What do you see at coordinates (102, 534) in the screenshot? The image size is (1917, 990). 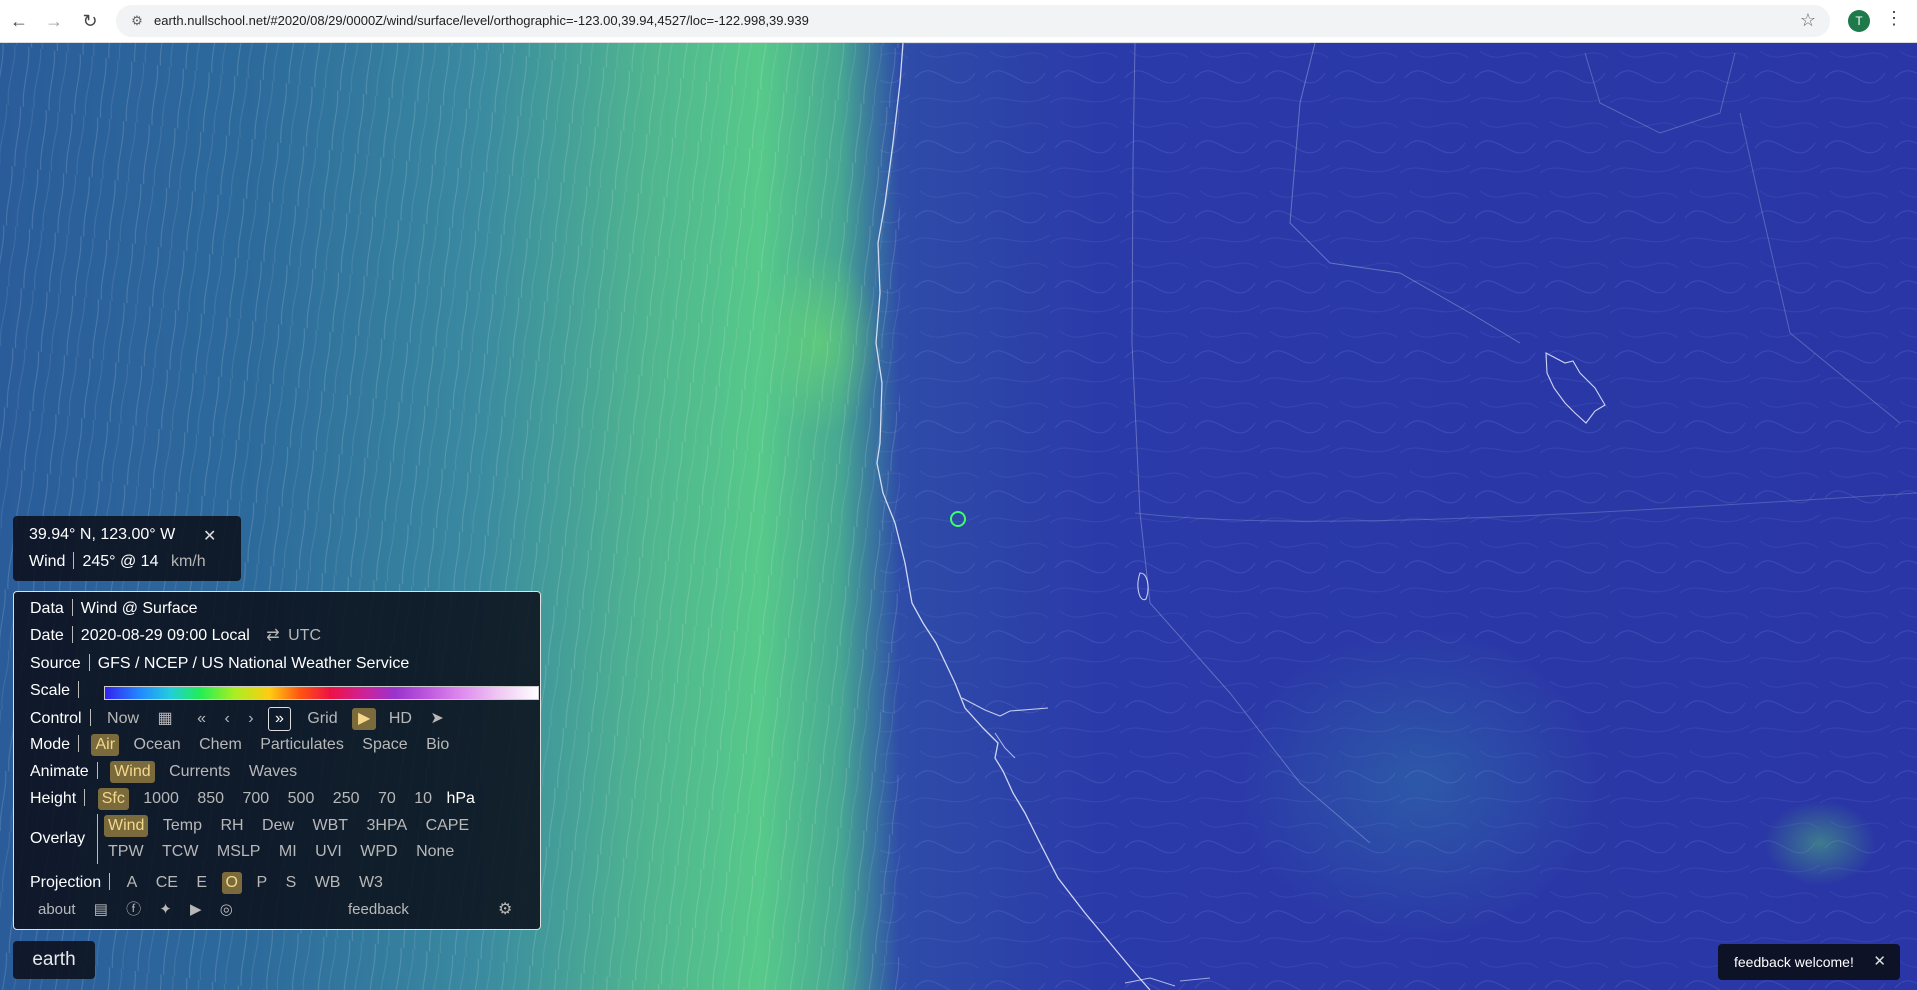 I see `location-coordinates: 39.94° N, 123.00° W` at bounding box center [102, 534].